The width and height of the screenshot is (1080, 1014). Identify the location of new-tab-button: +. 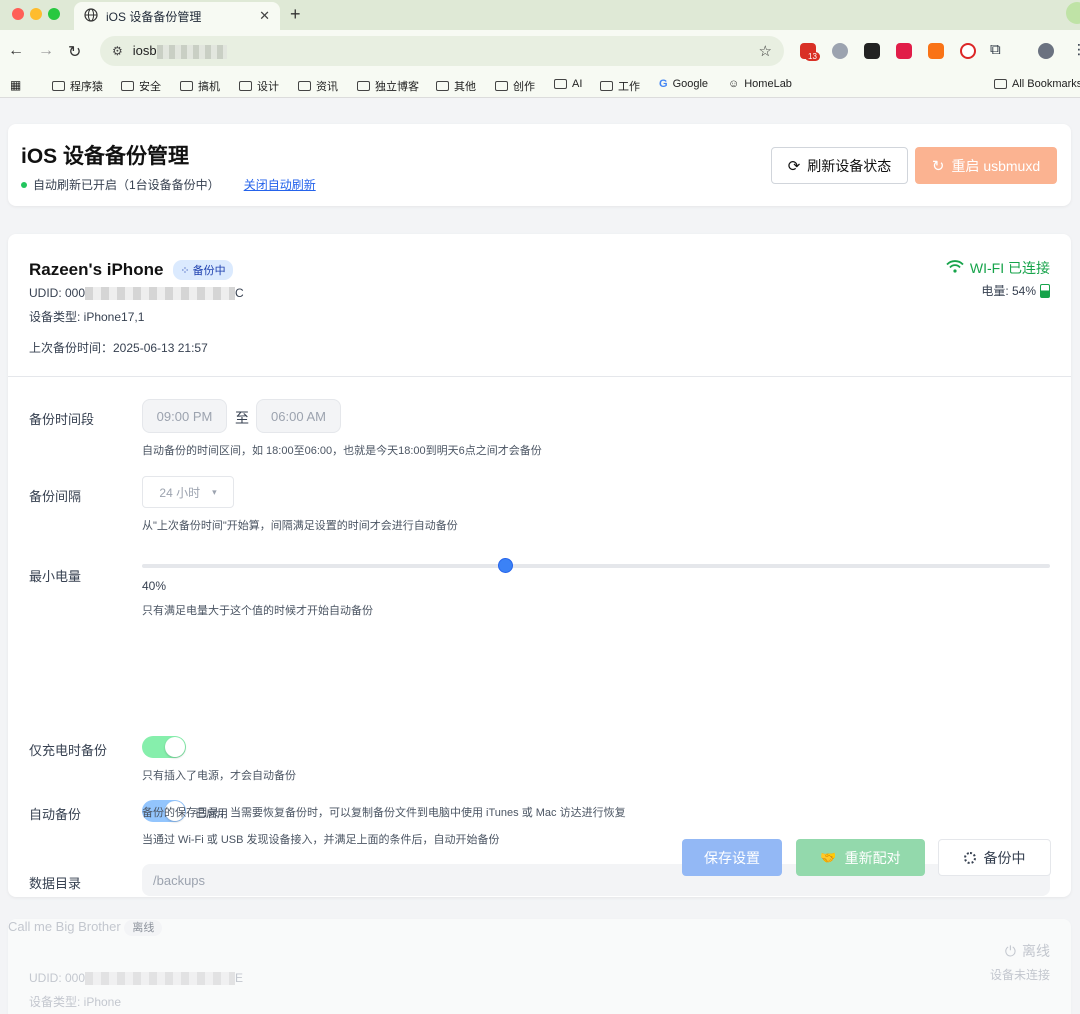
(295, 14).